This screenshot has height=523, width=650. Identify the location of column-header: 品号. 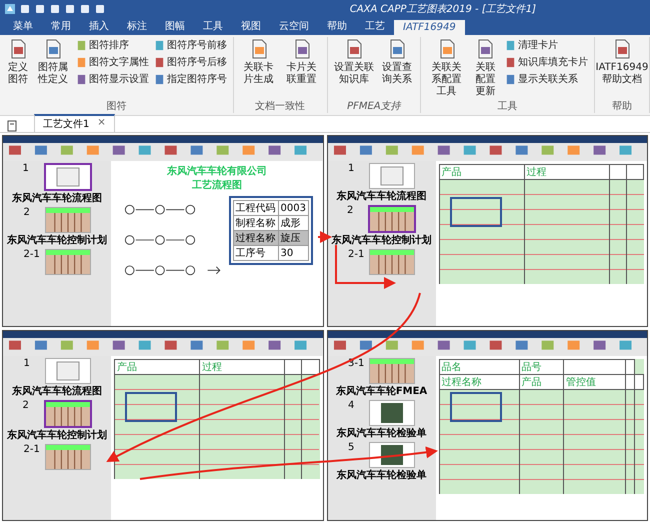
(541, 366).